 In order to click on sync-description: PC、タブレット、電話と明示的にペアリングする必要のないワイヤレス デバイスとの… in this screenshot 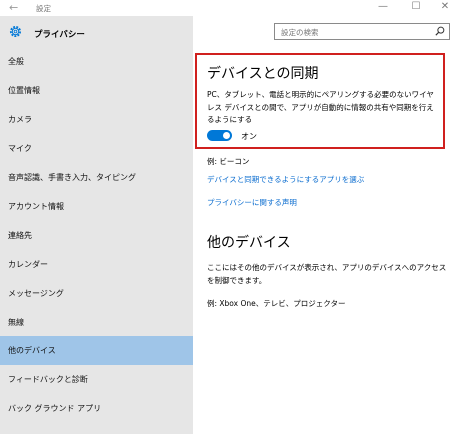, I will do `click(320, 107)`.